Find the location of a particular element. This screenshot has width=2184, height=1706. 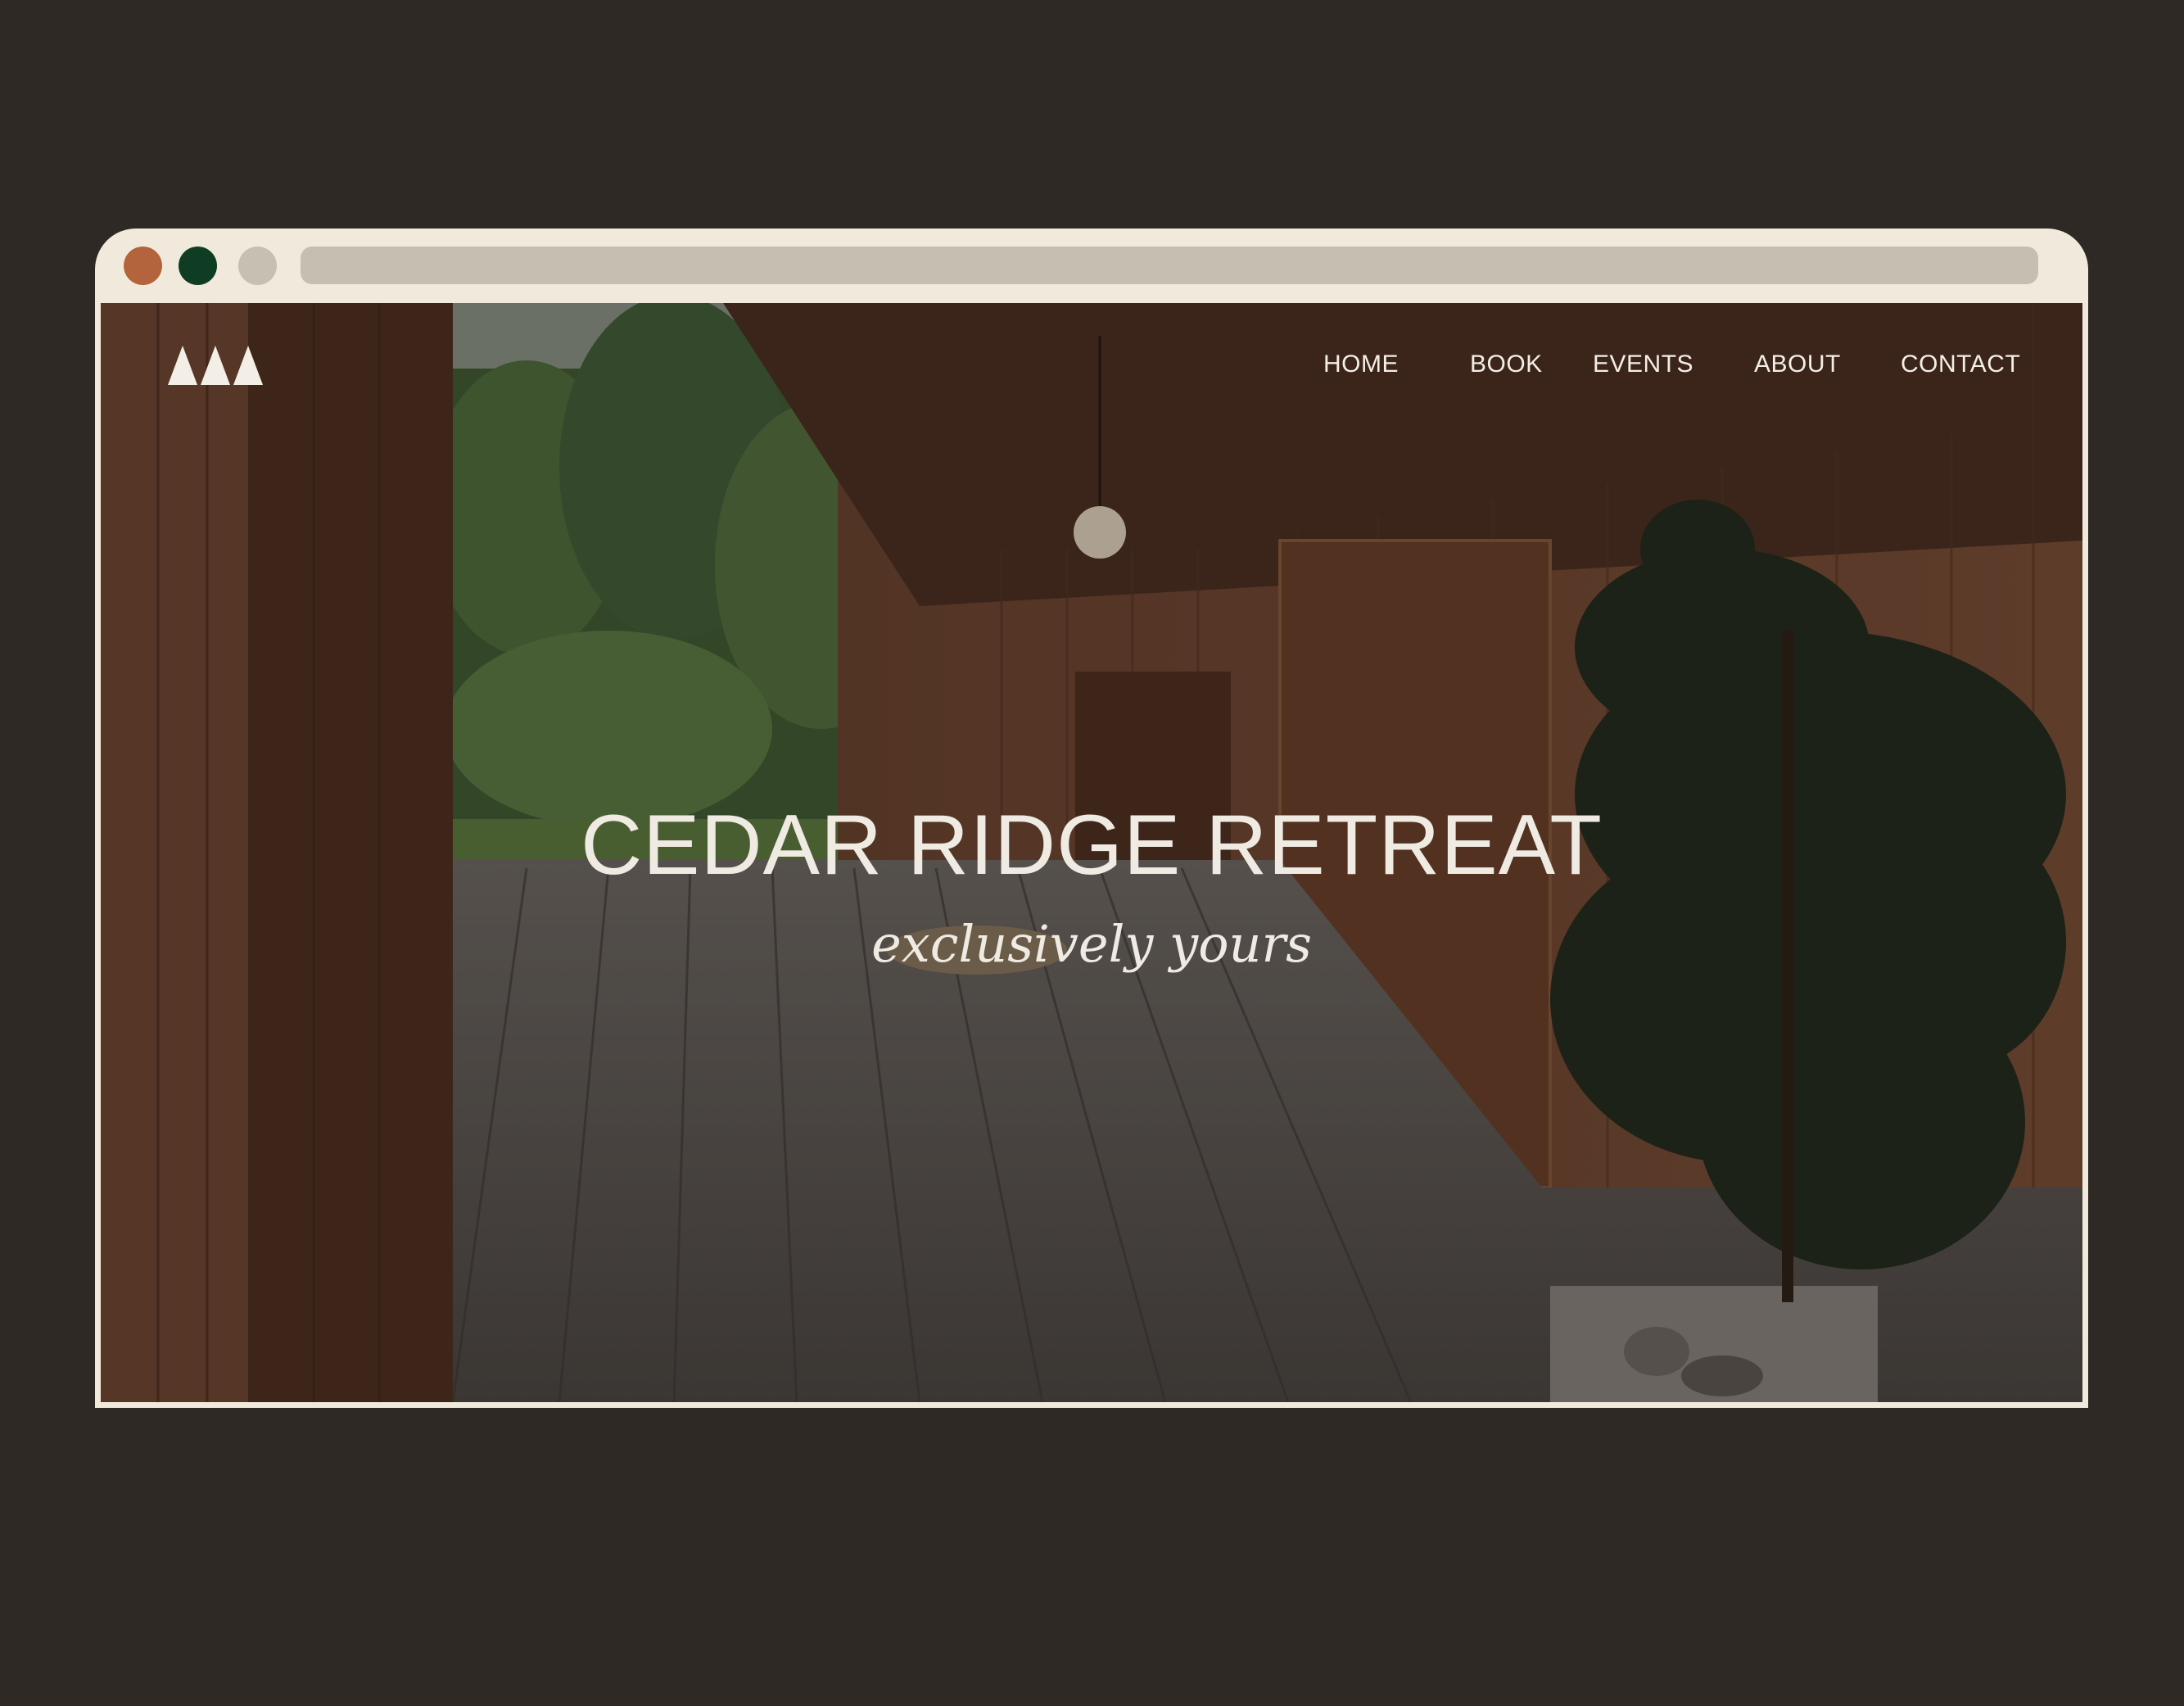

nav-home: HOME is located at coordinates (1361, 364).